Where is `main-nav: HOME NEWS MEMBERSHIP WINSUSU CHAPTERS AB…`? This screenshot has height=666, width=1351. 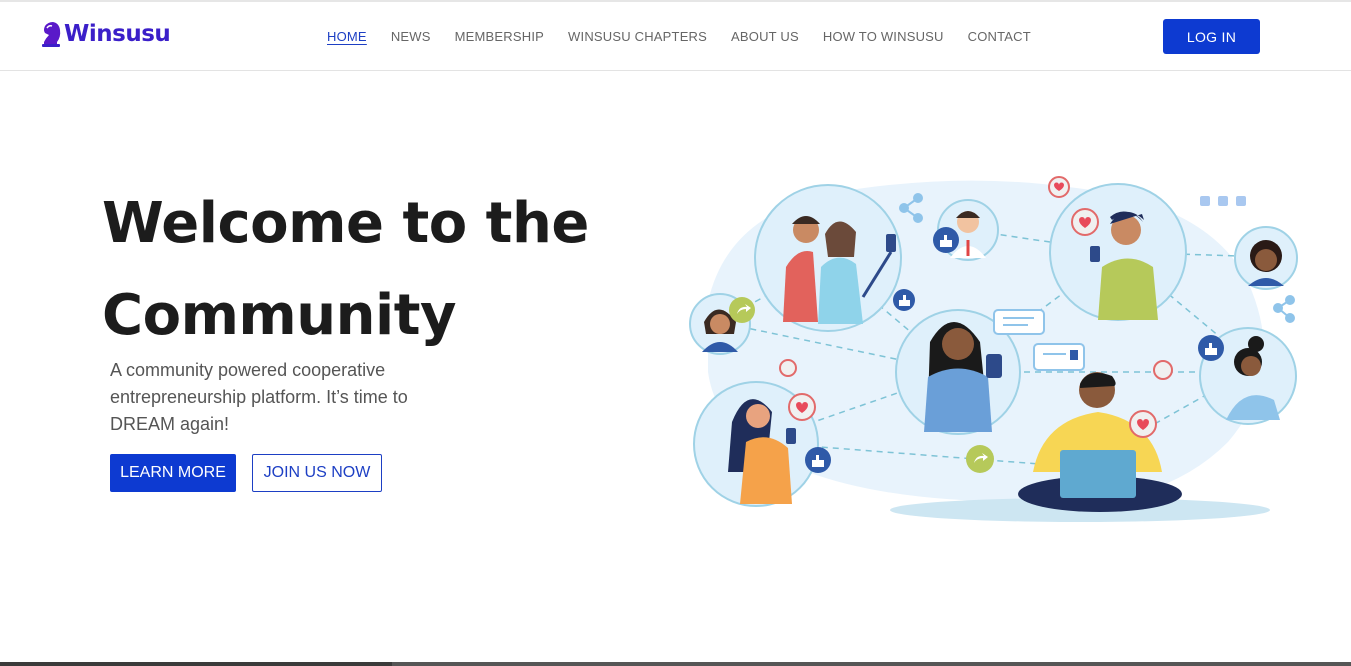
main-nav: HOME NEWS MEMBERSHIP WINSUSU CHAPTERS AB… is located at coordinates (691, 36).